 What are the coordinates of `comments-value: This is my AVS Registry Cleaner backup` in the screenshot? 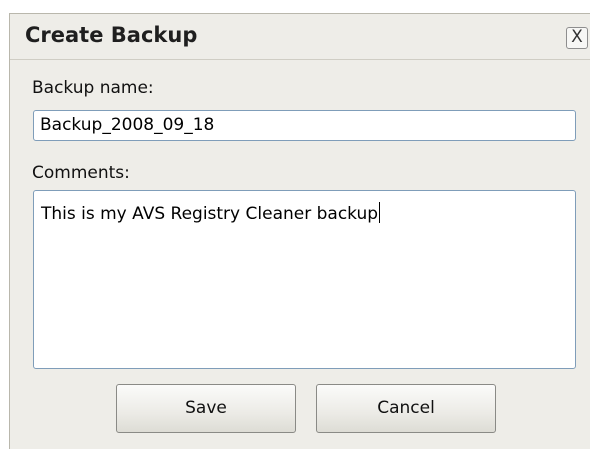 It's located at (210, 214).